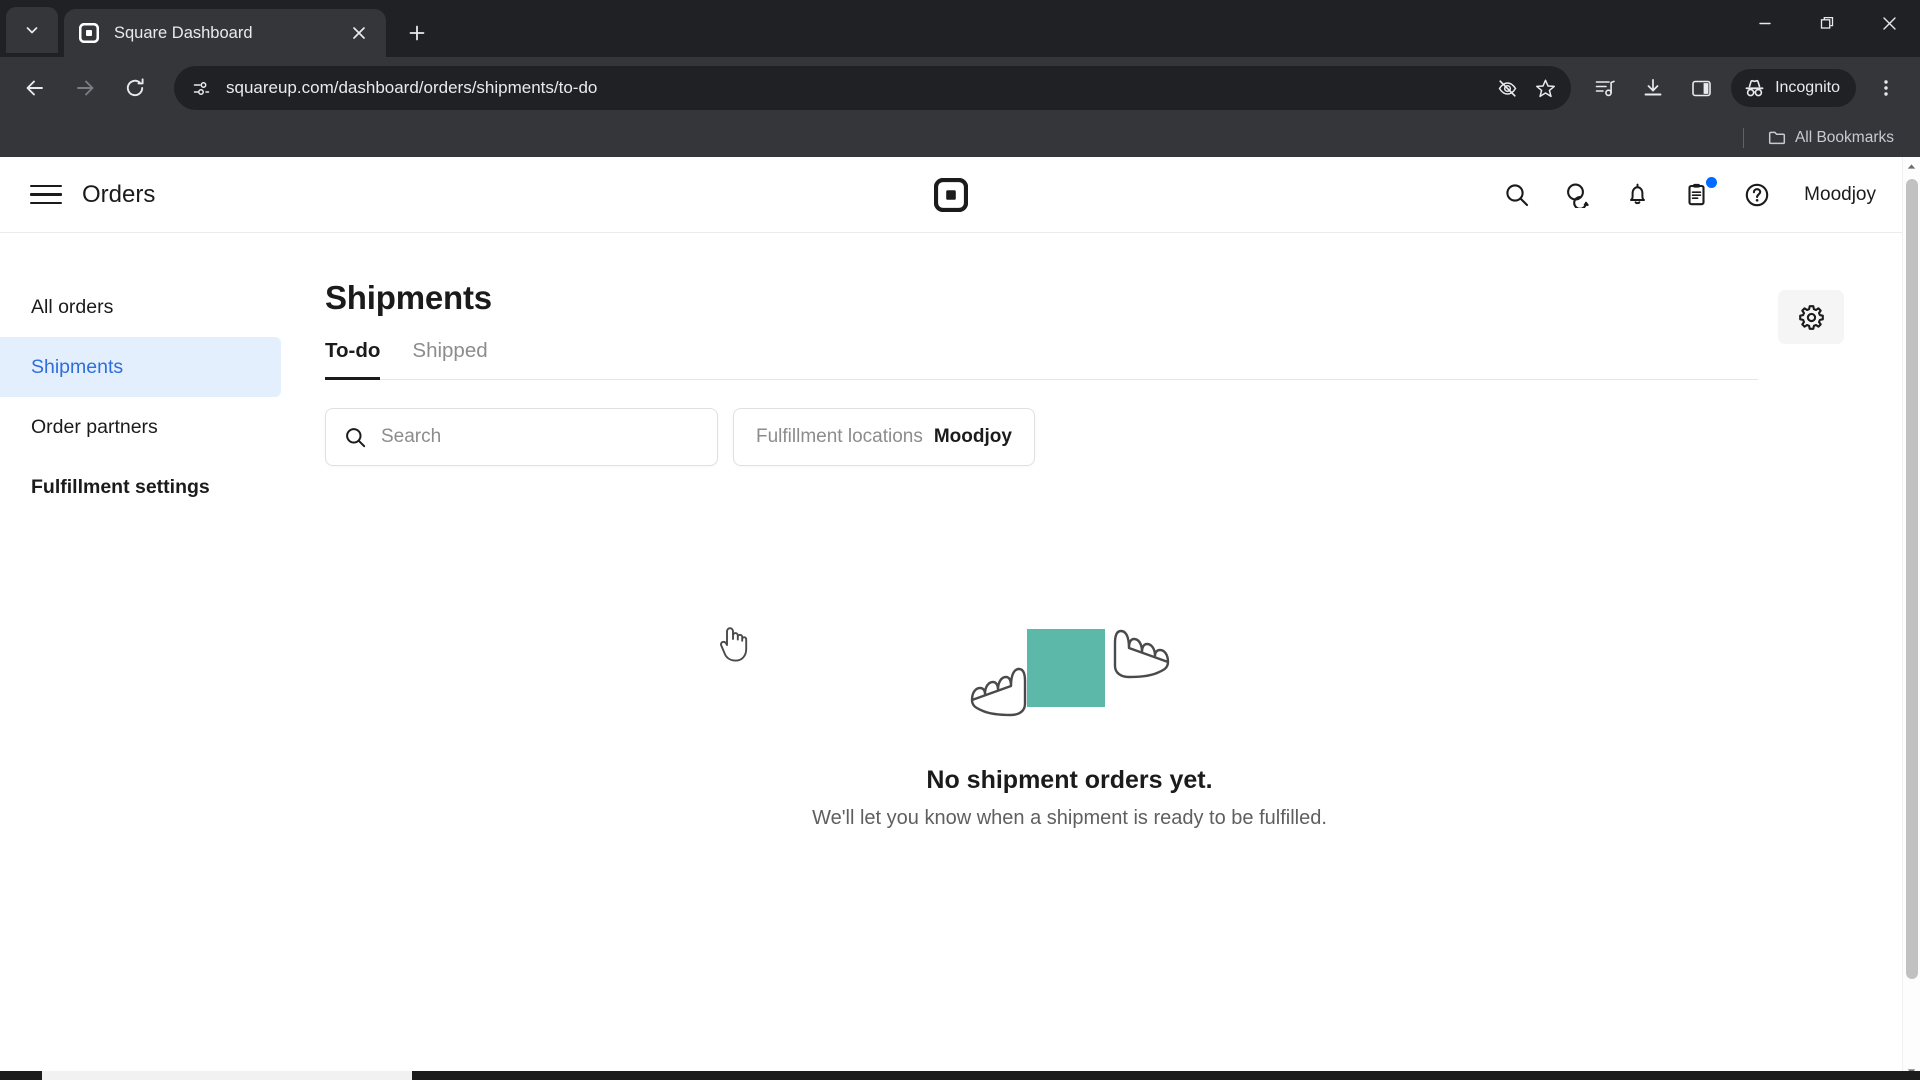 This screenshot has width=1920, height=1080. Describe the element at coordinates (72, 306) in the screenshot. I see `sidebar-item-label: All orders` at that location.